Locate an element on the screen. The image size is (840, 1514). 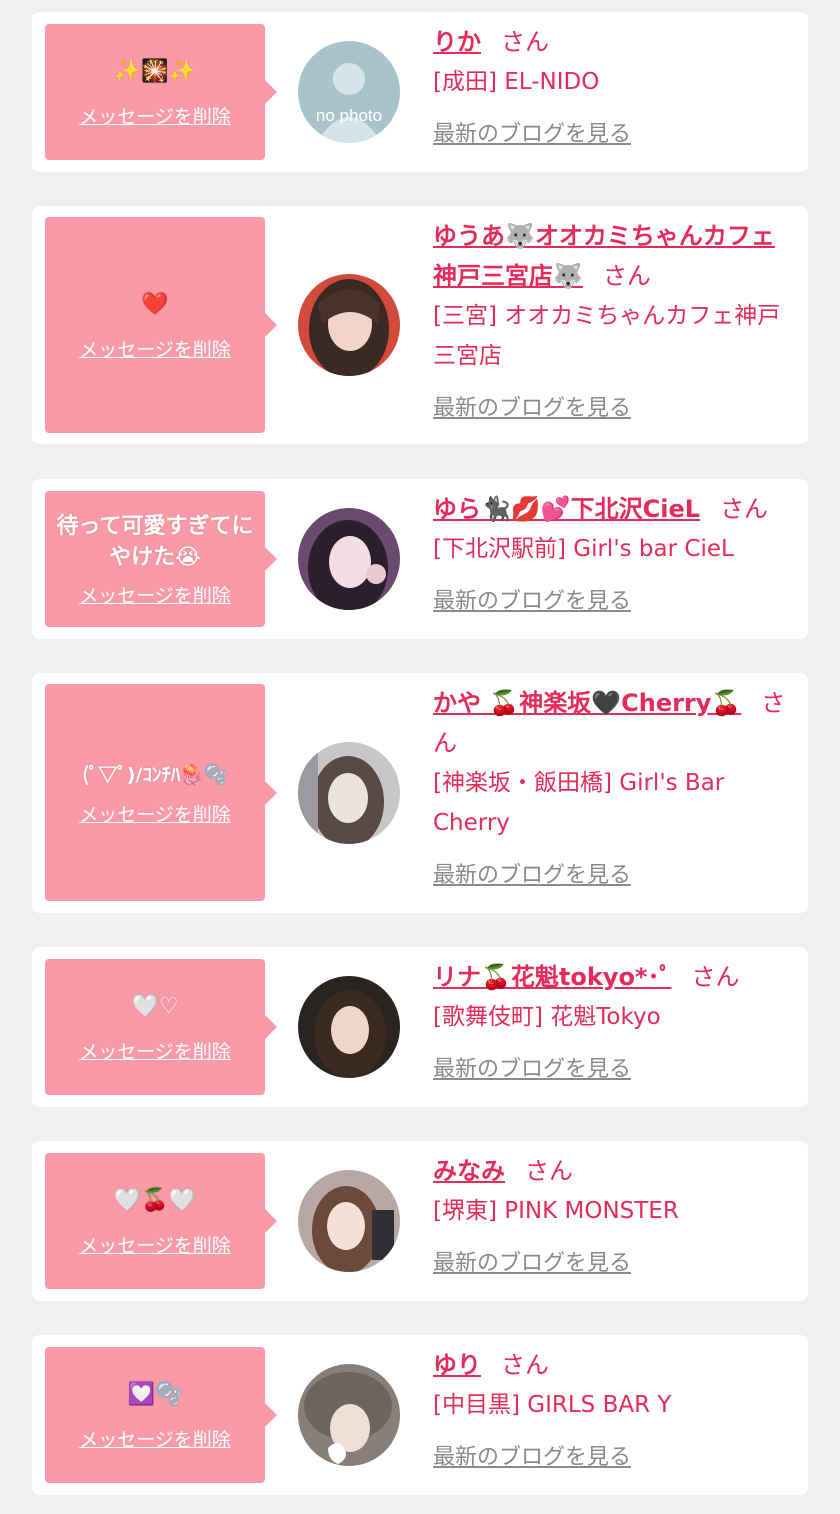
message-bubble: 待って可愛すぎてにやけた😭 メッセージを削除 is located at coordinates (161, 559).